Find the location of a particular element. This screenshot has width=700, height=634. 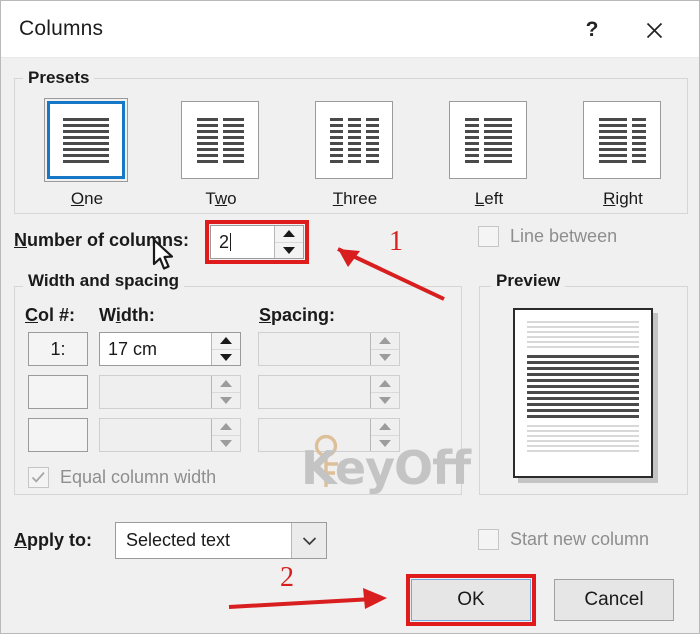

title-bar: Columns ? is located at coordinates (350, 29).